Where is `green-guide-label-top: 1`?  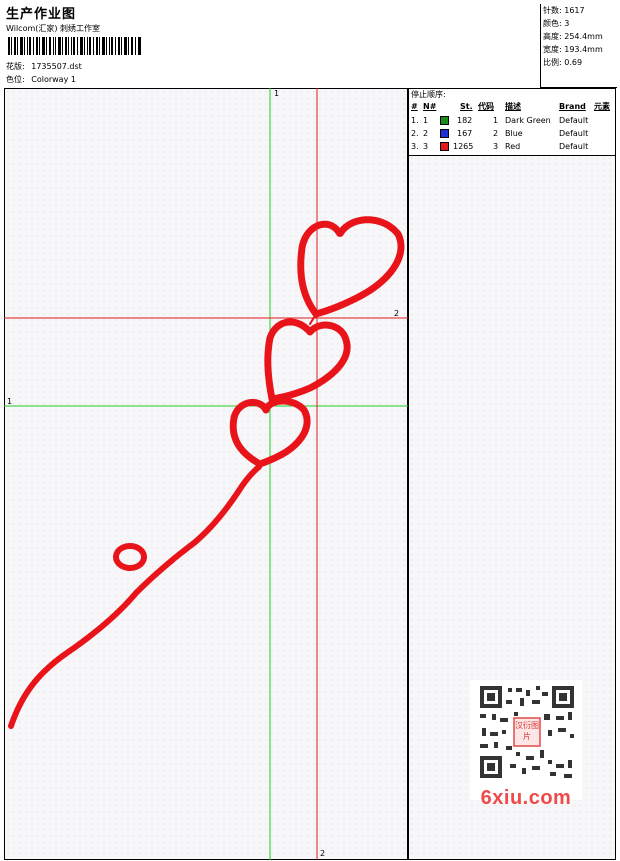 green-guide-label-top: 1 is located at coordinates (276, 93).